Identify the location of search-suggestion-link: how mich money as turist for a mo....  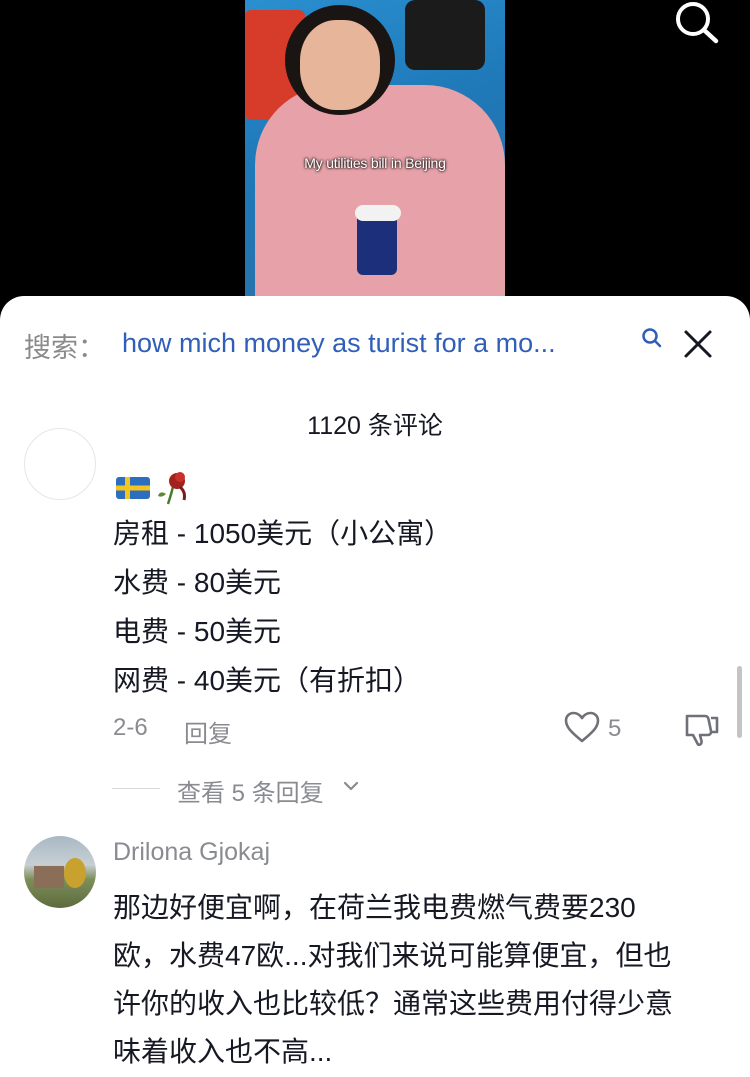
(377, 343).